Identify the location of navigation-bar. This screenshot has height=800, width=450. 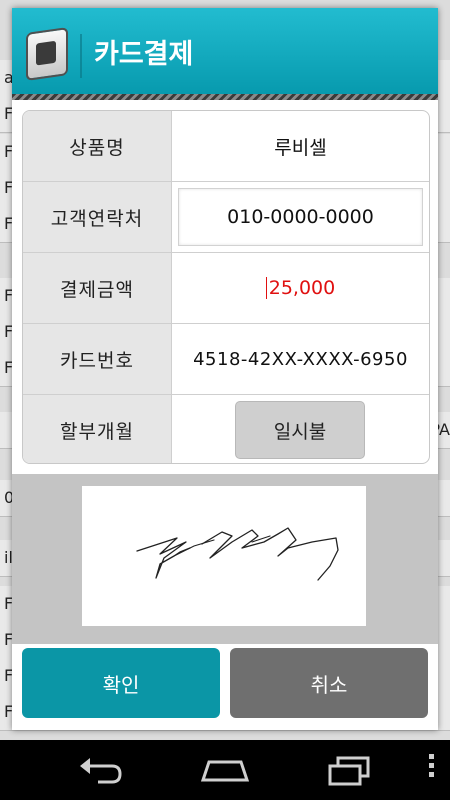
(225, 770).